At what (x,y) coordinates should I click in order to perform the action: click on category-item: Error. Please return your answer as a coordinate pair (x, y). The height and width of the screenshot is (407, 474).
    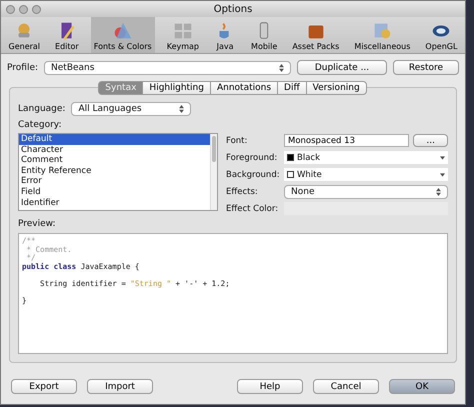
    Looking at the image, I should click on (114, 181).